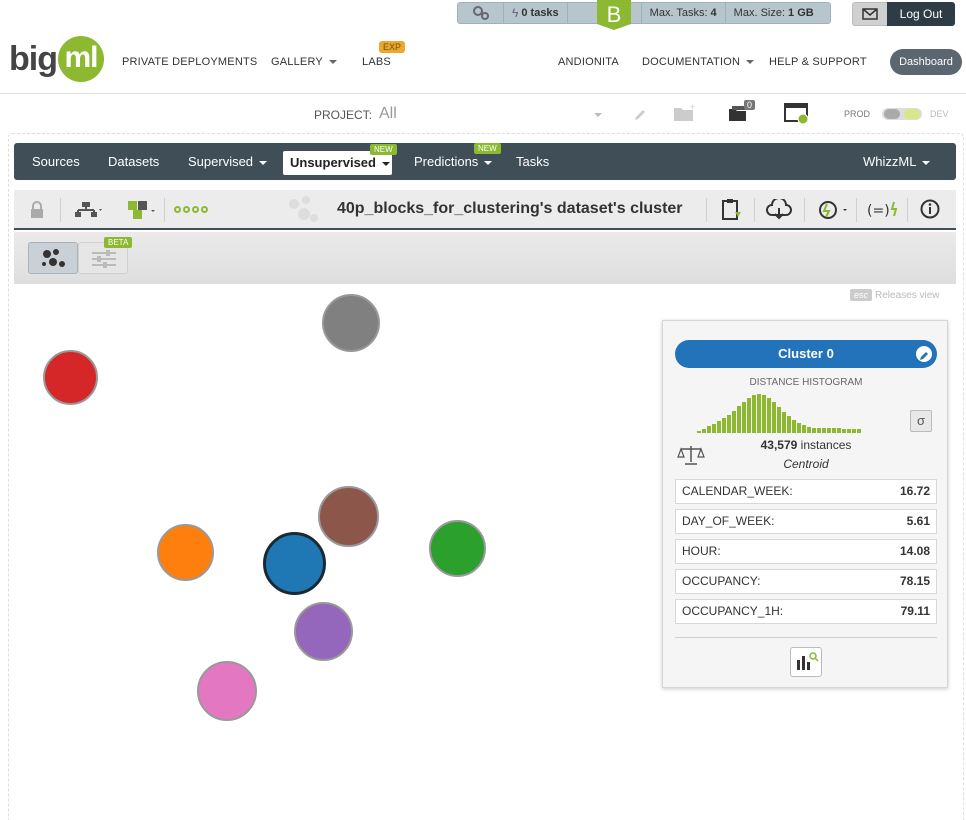 The image size is (966, 820). Describe the element at coordinates (721, 581) in the screenshot. I see `field-name: OCCUPANCY:` at that location.